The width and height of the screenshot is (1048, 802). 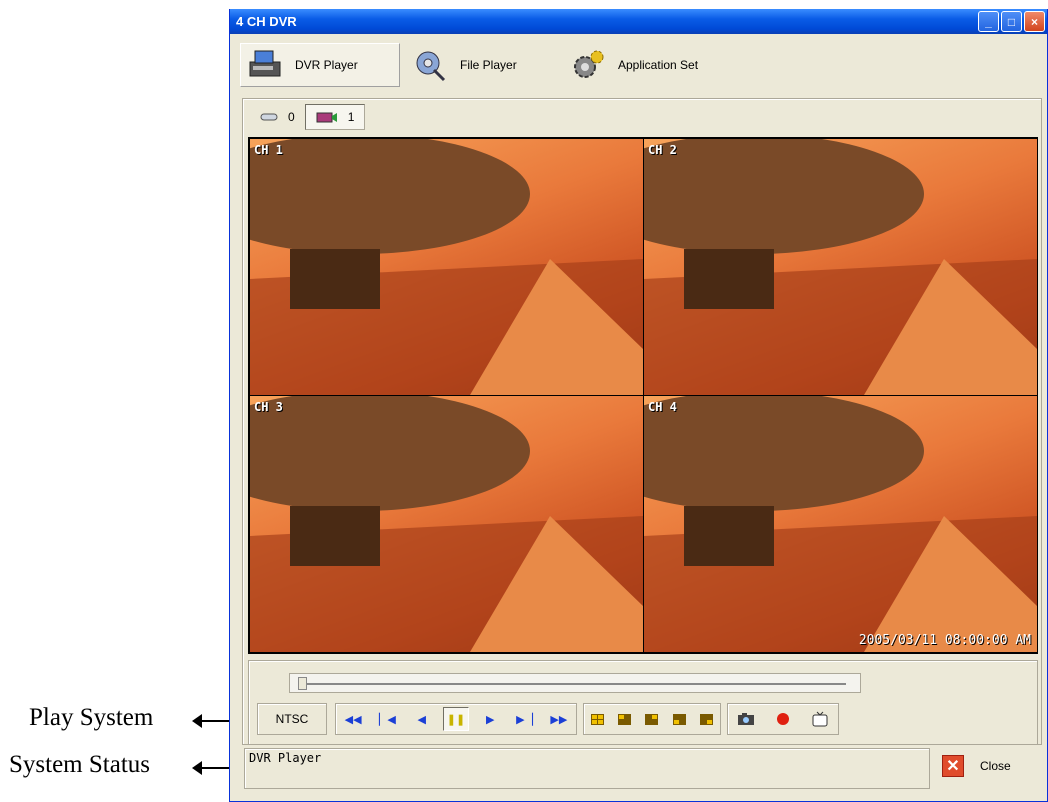 What do you see at coordinates (662, 407) in the screenshot?
I see `channel-label: CH 4` at bounding box center [662, 407].